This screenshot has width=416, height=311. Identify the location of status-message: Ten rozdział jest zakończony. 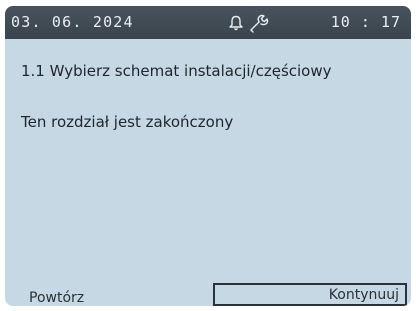
(127, 122).